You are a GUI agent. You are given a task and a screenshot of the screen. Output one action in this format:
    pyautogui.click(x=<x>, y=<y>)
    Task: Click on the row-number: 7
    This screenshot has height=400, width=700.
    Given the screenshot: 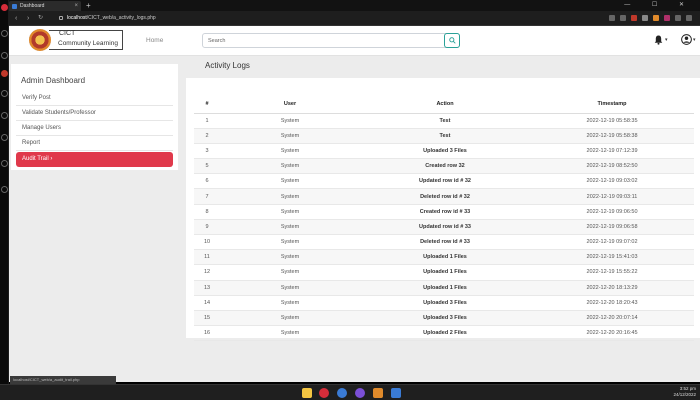 What is the action you would take?
    pyautogui.click(x=207, y=196)
    